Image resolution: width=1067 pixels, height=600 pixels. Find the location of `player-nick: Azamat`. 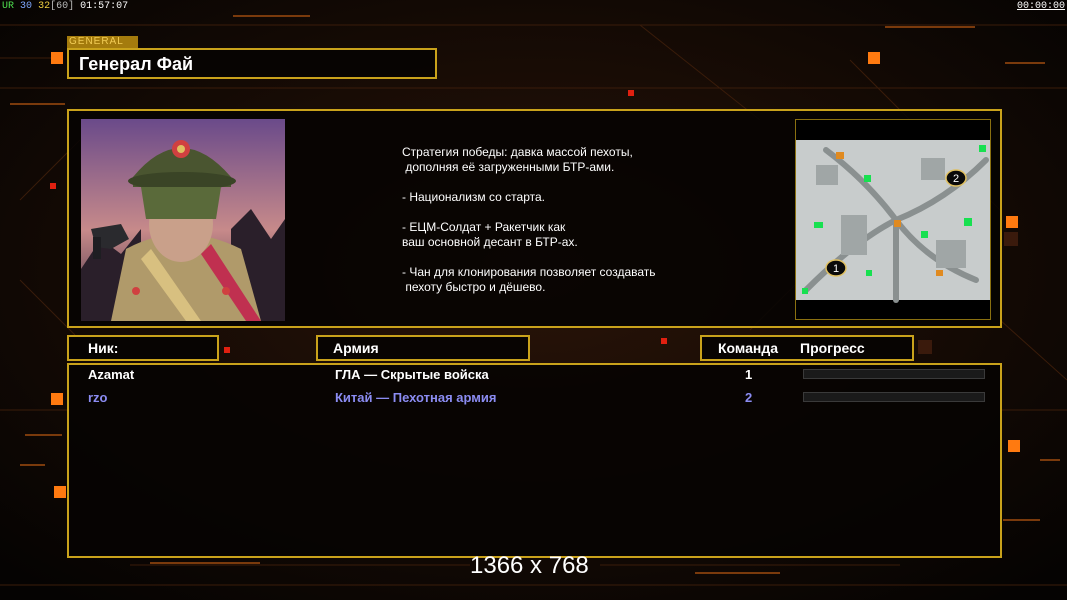

player-nick: Azamat is located at coordinates (111, 374).